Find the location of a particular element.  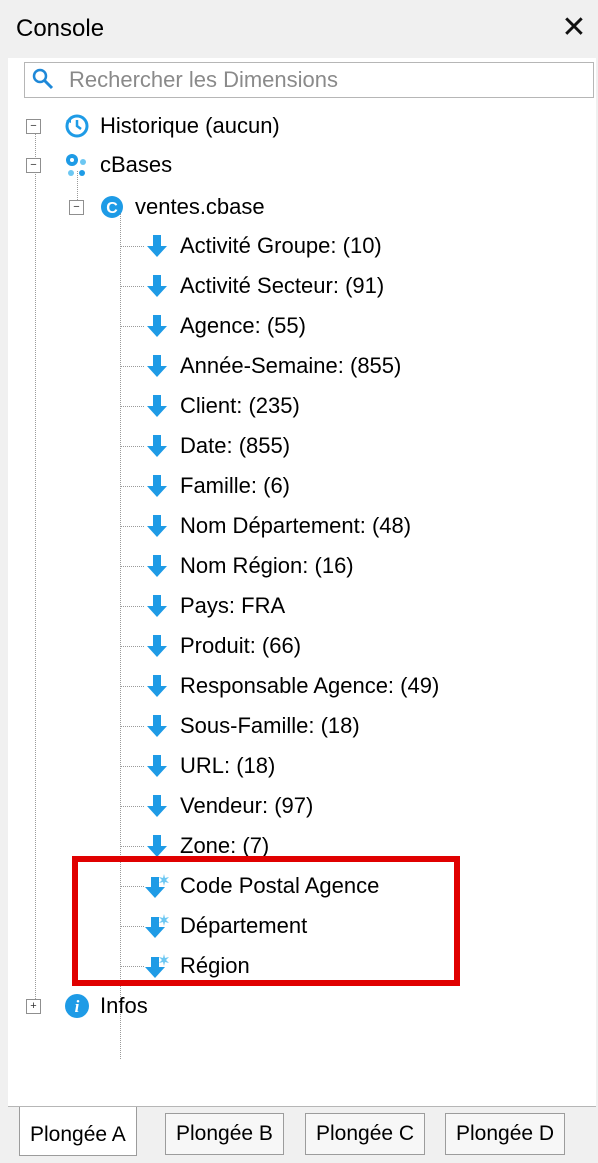

tree-label: ventes.cbase is located at coordinates (200, 206).